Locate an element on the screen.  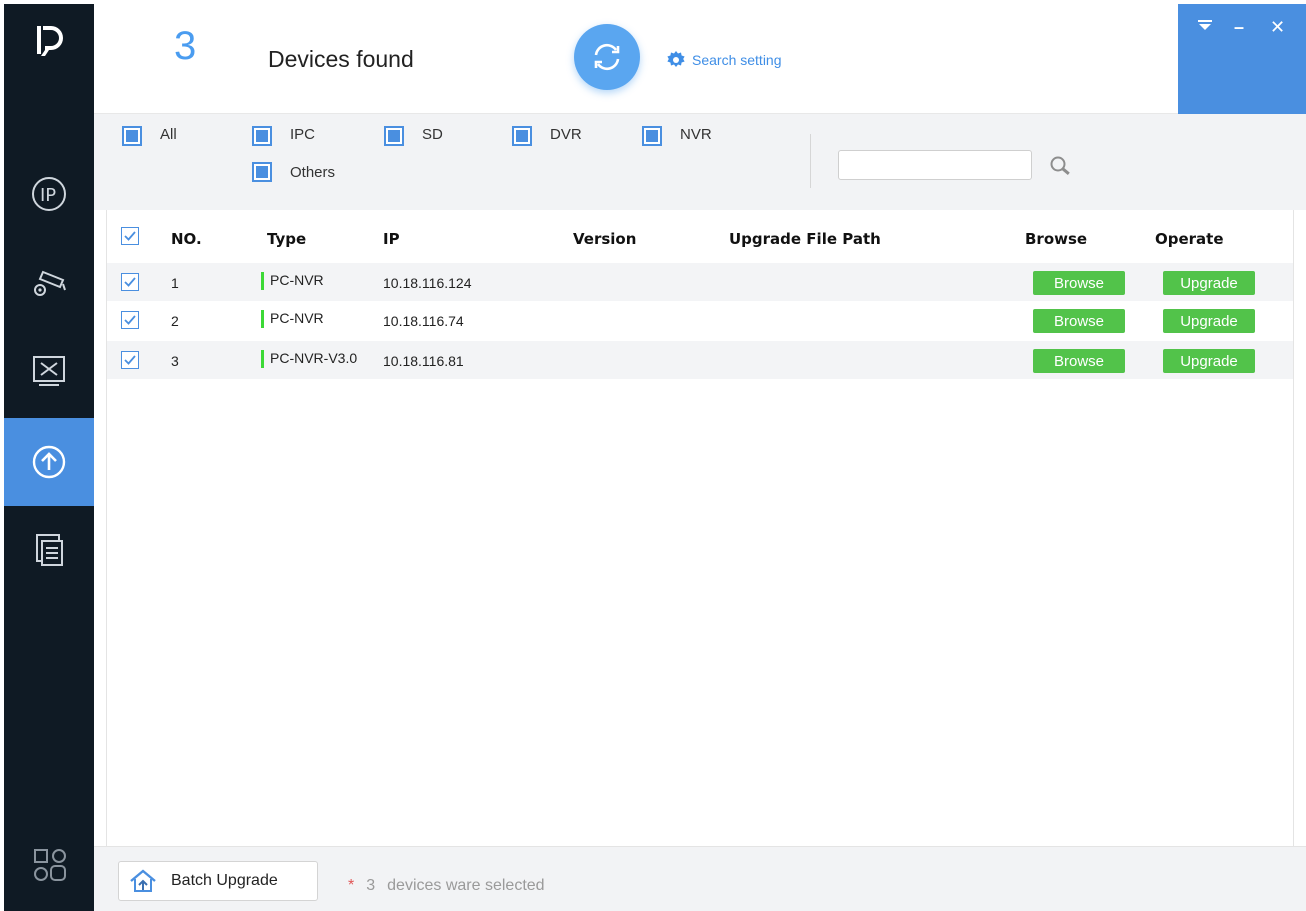
document-icon is located at coordinates (49, 550).